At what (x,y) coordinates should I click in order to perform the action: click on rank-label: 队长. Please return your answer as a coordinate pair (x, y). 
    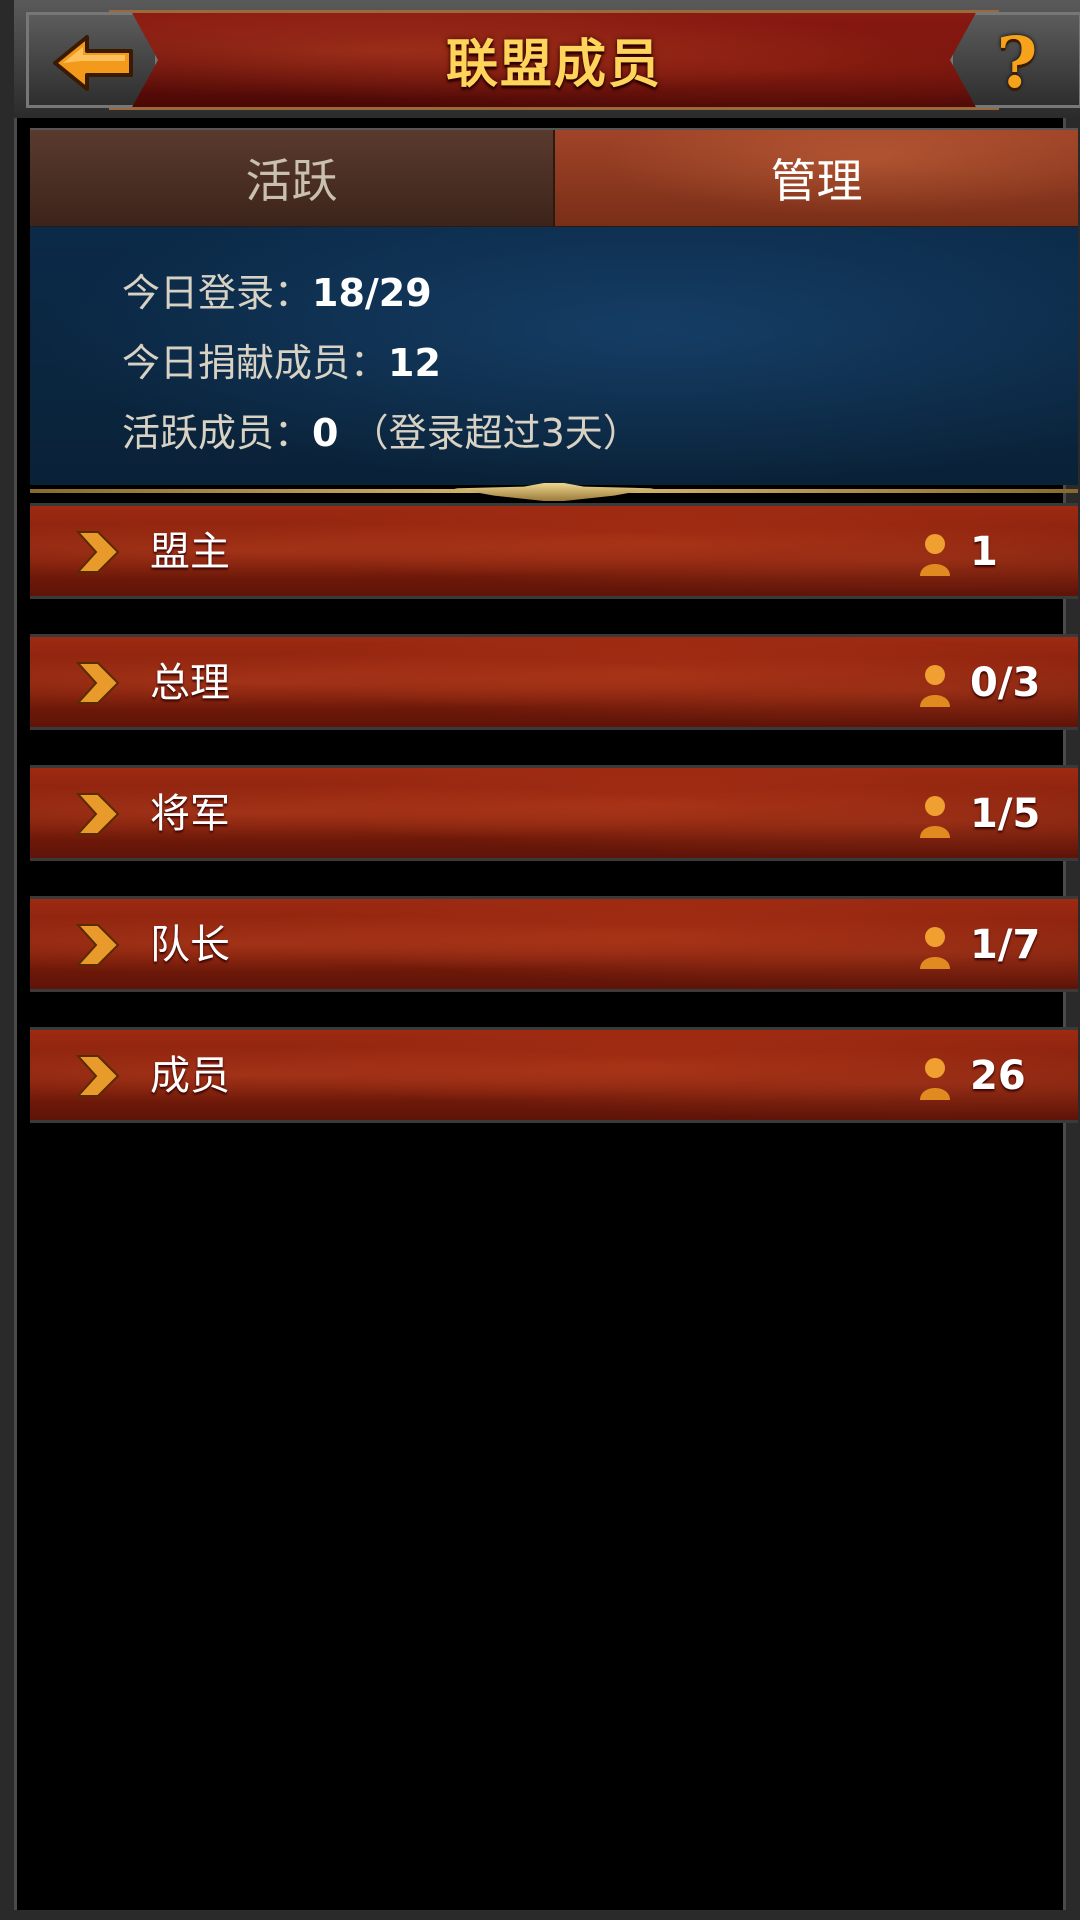
    Looking at the image, I should click on (190, 945).